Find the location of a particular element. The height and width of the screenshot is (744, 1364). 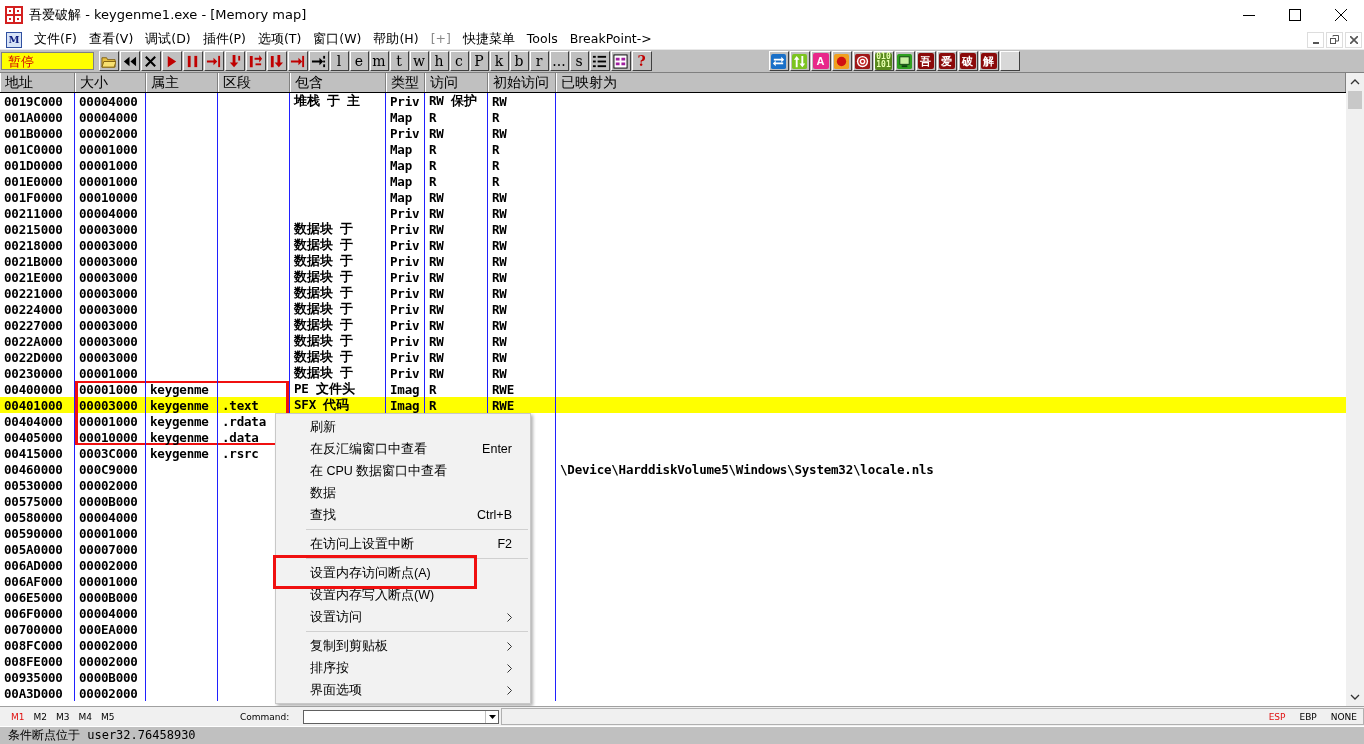

command-field is located at coordinates (401, 716).